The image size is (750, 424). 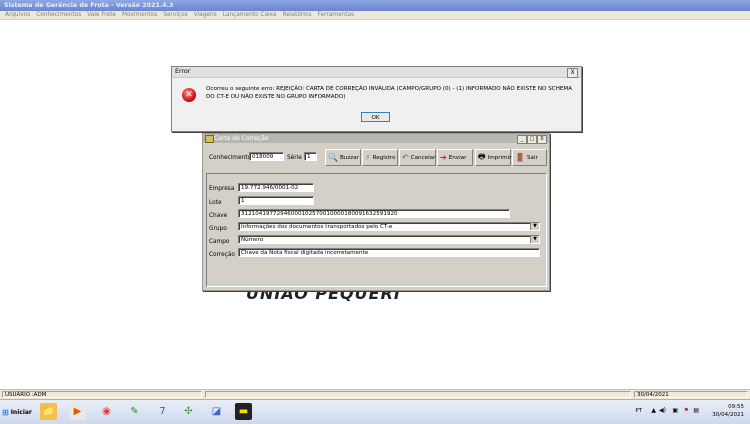 I want to click on carta-title-bar: Carta de Correção _ □ X, so click(x=376, y=139).